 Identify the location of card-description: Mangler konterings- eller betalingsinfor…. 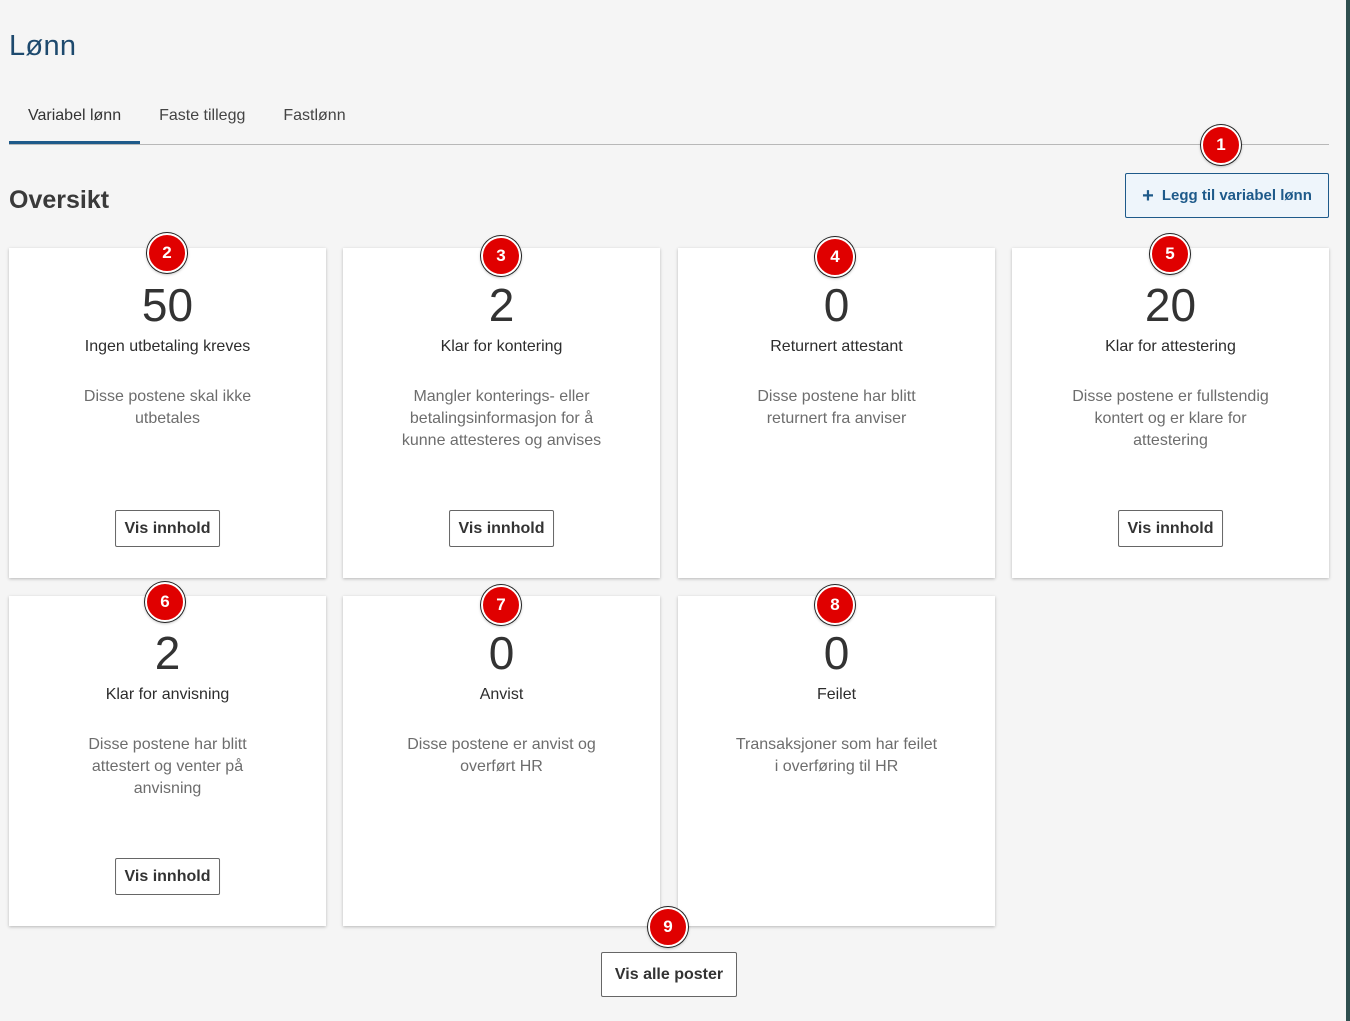
(501, 418).